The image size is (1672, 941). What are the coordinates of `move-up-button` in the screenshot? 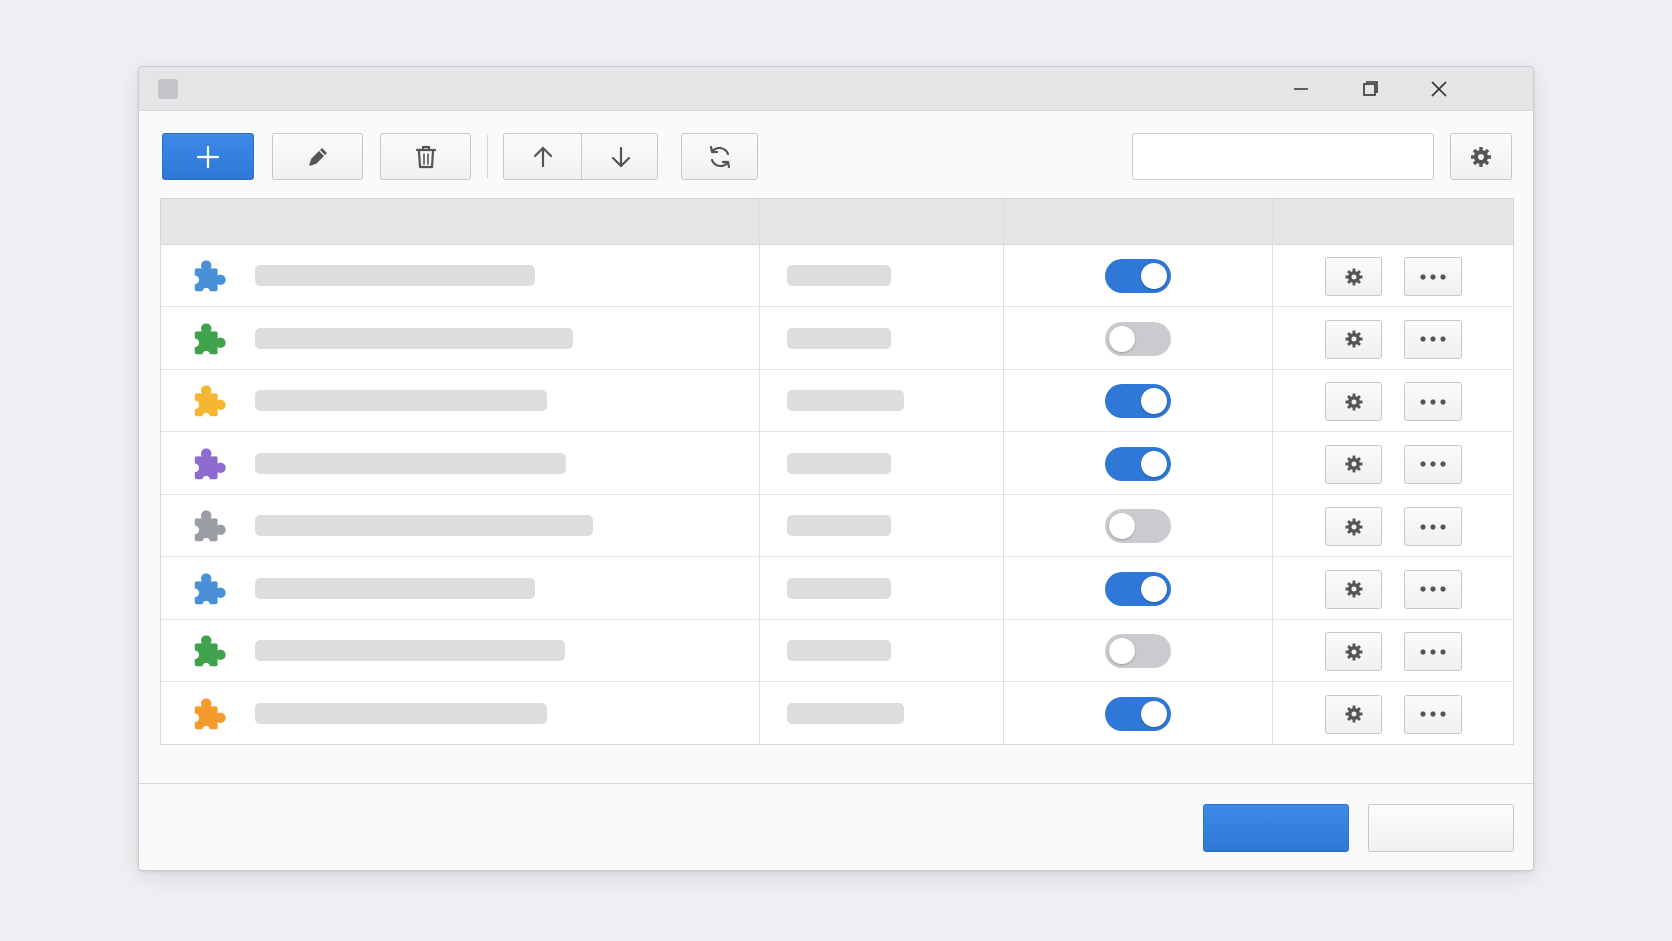 It's located at (542, 156).